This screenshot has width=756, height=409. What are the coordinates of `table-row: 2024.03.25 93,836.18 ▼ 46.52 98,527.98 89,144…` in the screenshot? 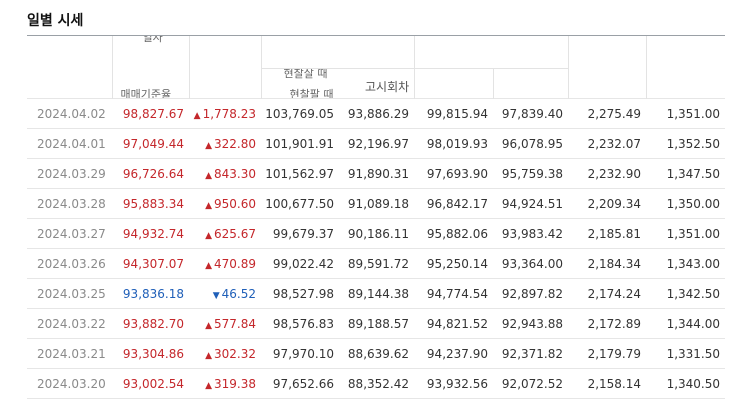 It's located at (376, 293).